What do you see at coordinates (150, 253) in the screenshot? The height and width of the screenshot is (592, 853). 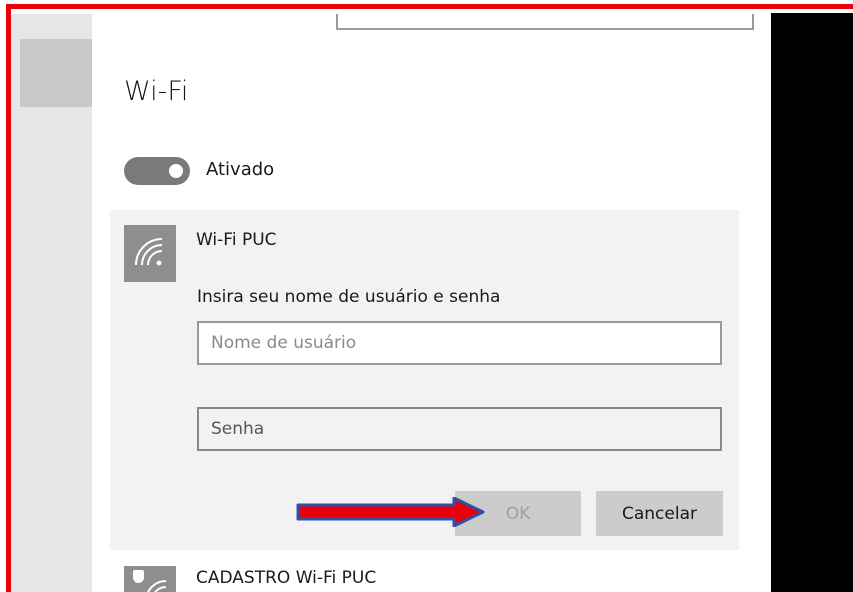 I see `wifi-icon` at bounding box center [150, 253].